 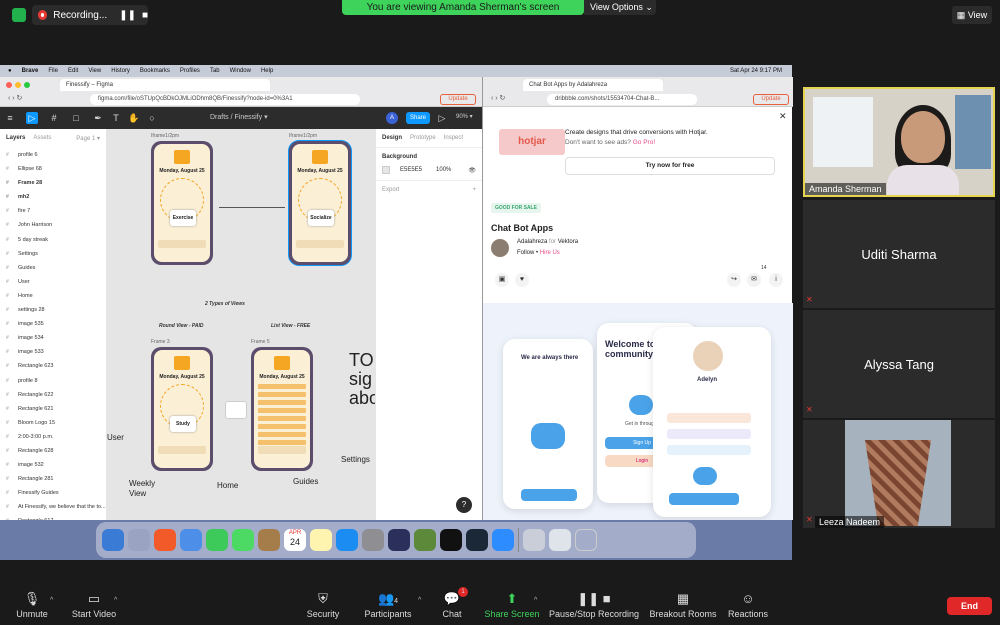 I want to click on stop-icon: ■, so click(x=145, y=15).